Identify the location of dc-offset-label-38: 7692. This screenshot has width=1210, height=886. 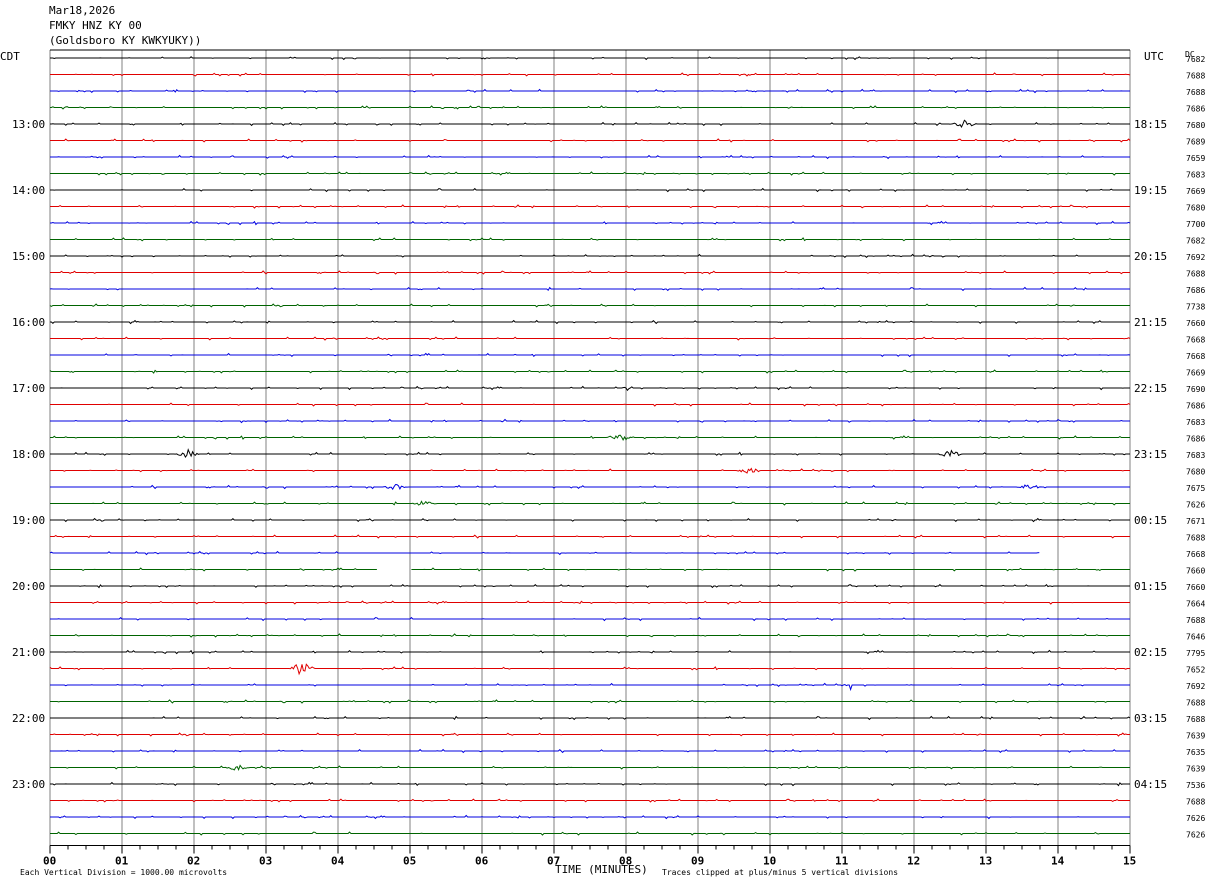
(1195, 686).